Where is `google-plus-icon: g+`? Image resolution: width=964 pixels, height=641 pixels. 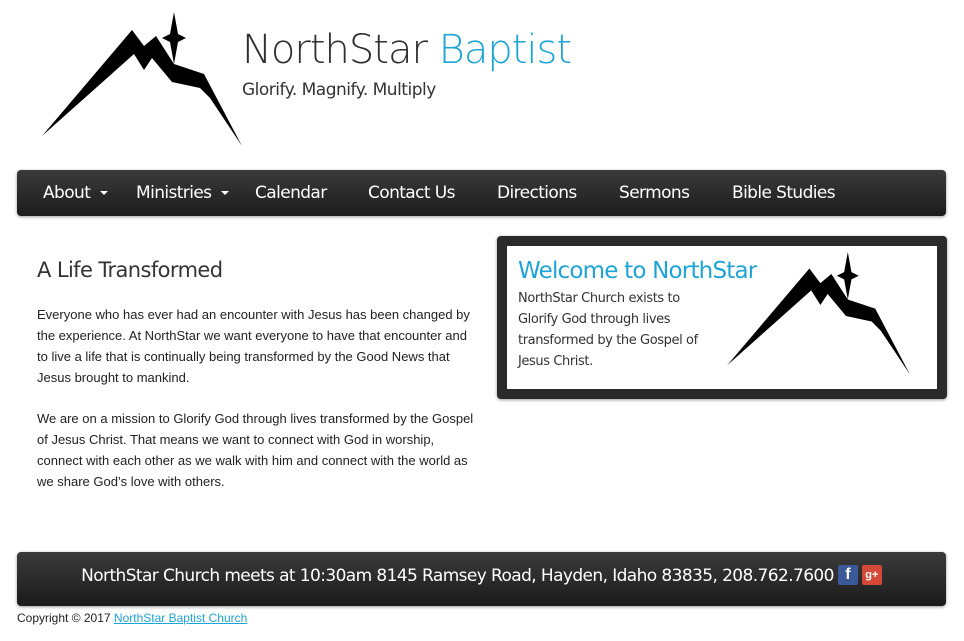 google-plus-icon: g+ is located at coordinates (871, 575).